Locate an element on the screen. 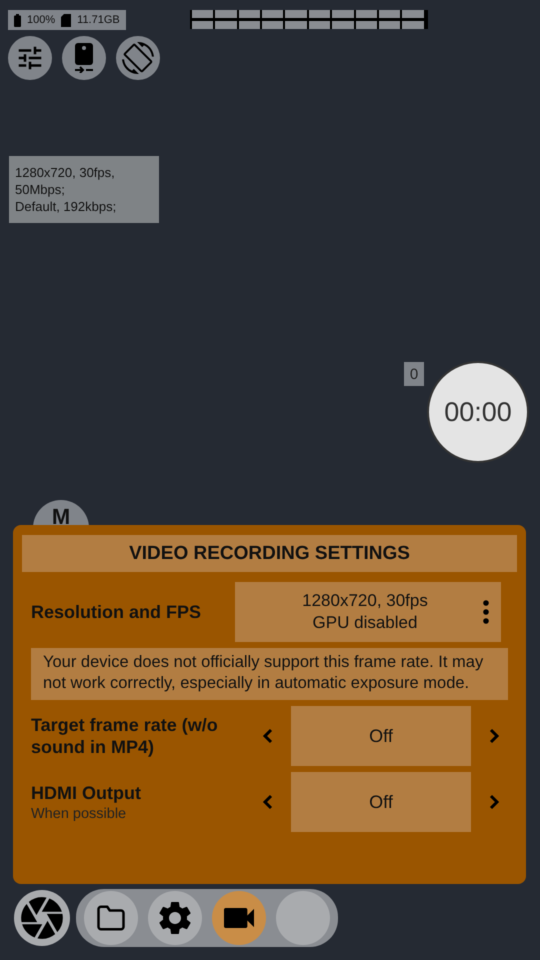 Image resolution: width=540 pixels, height=960 pixels. settings-sliders-button is located at coordinates (30, 58).